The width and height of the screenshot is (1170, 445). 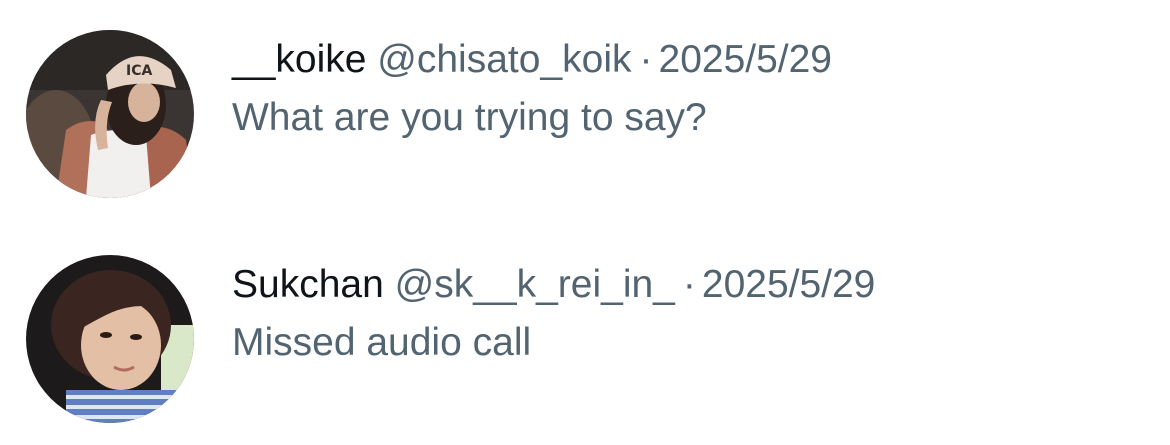 I want to click on user-avatar-photo-icon: ICA, so click(x=110, y=114).